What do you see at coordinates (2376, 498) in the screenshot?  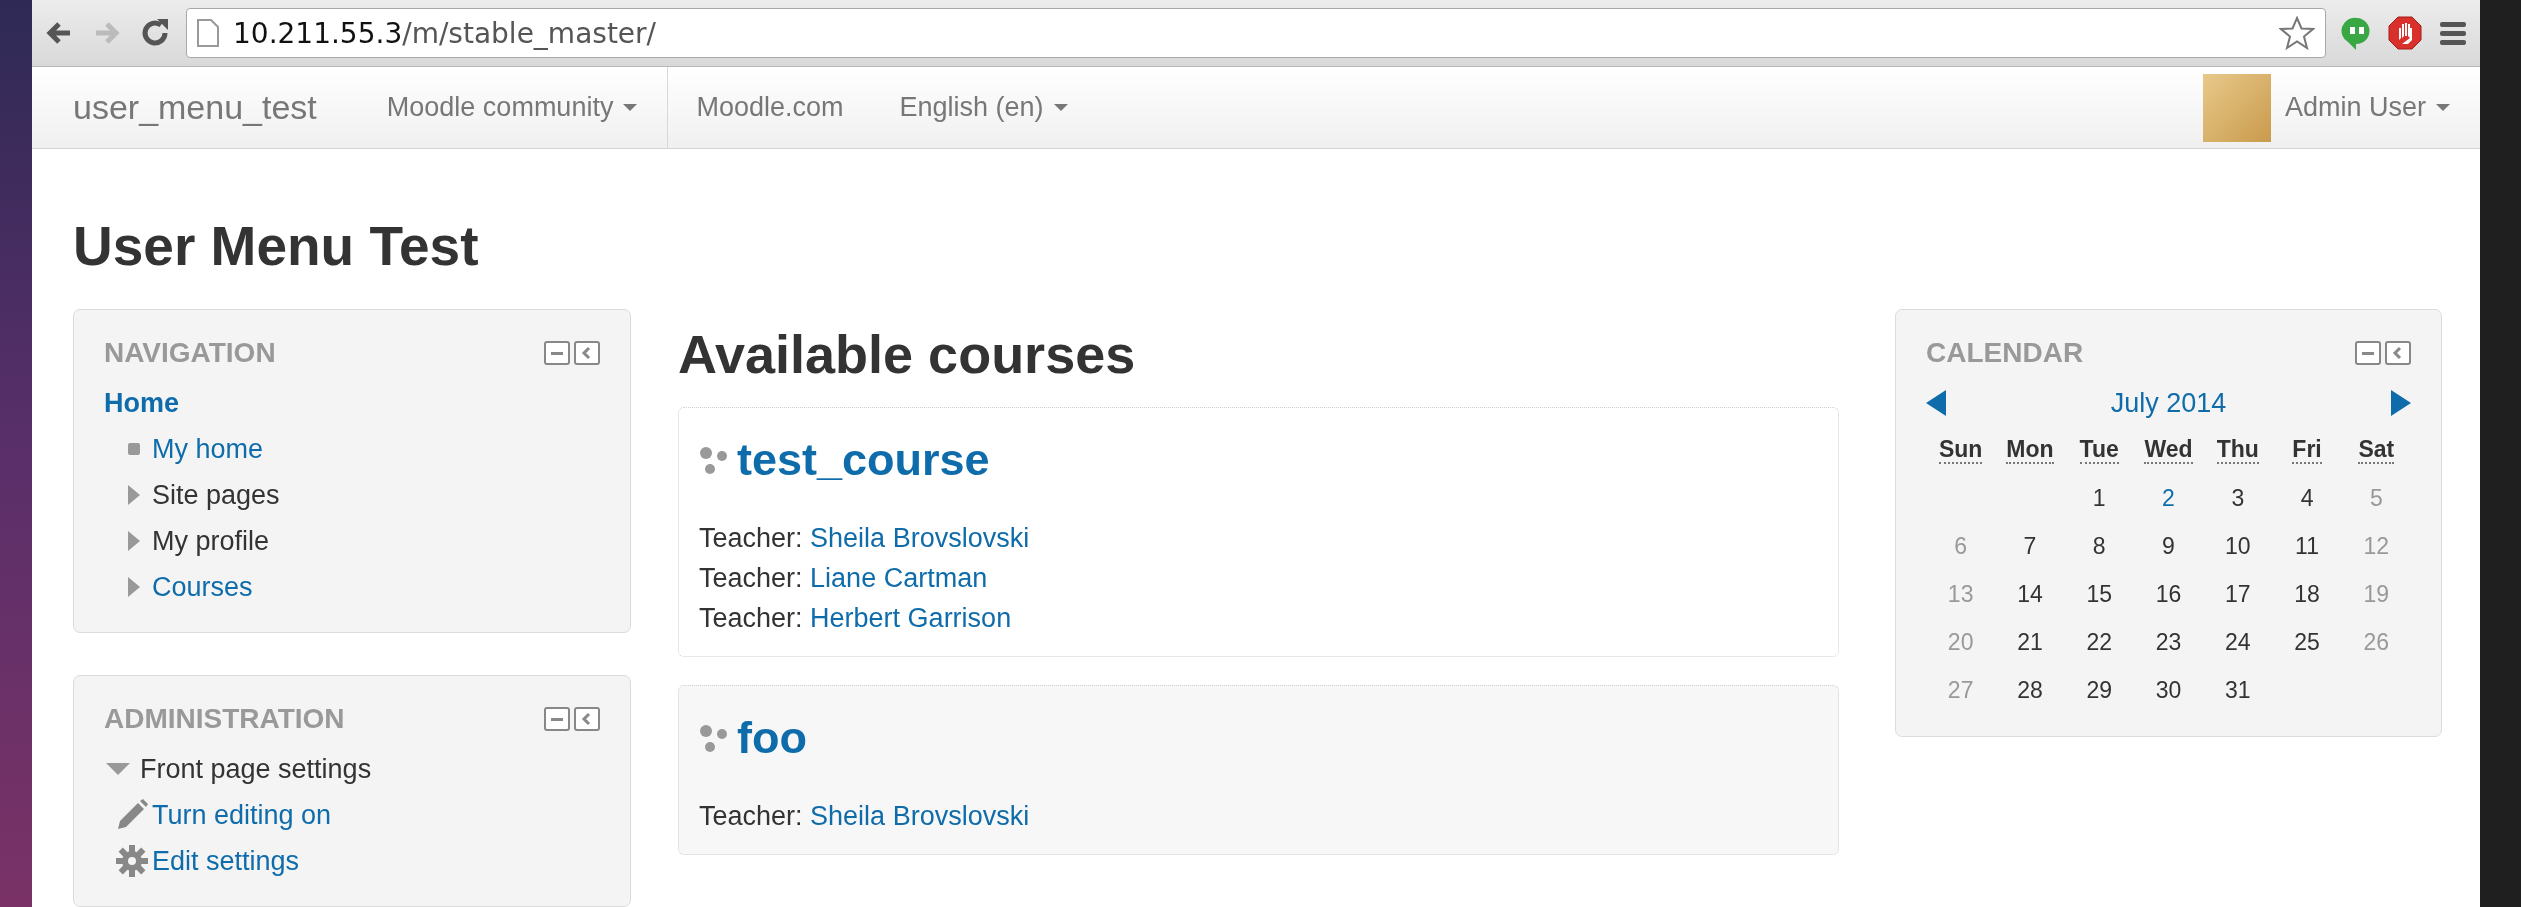 I see `calendar-day: 5` at bounding box center [2376, 498].